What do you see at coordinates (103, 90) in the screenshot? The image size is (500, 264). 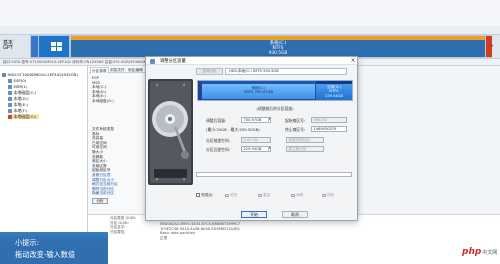 I see `props-list: ESP MSR 本地(C:) 本地(D:) 本地(E:) 本地磁盘(G:)` at bounding box center [103, 90].